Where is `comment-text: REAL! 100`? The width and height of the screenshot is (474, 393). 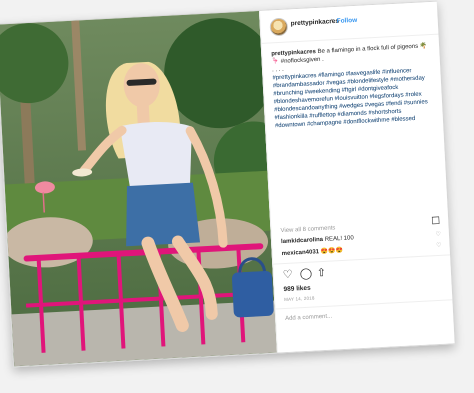 comment-text: REAL! 100 is located at coordinates (339, 239).